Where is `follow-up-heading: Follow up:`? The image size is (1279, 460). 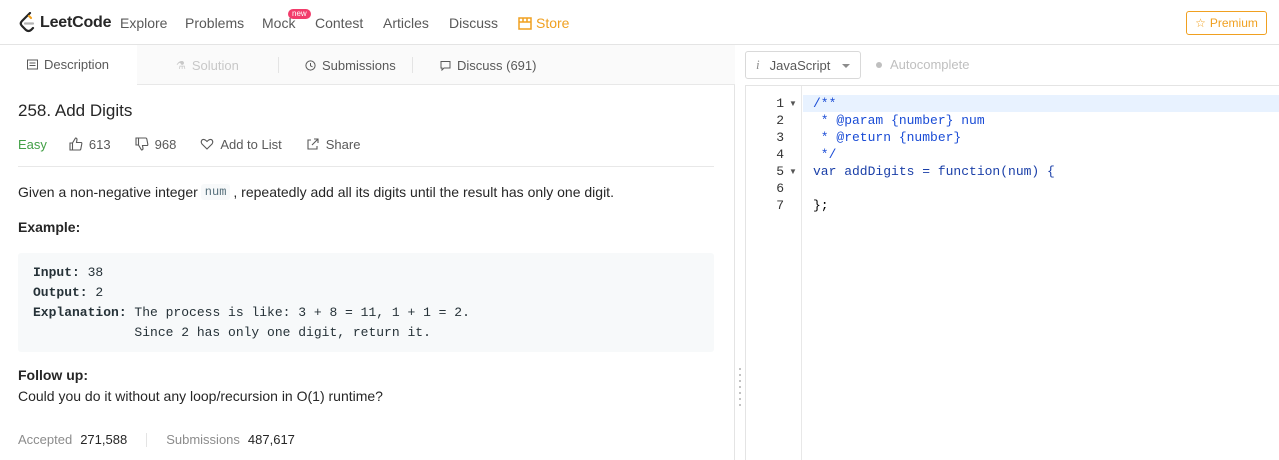 follow-up-heading: Follow up: is located at coordinates (53, 375).